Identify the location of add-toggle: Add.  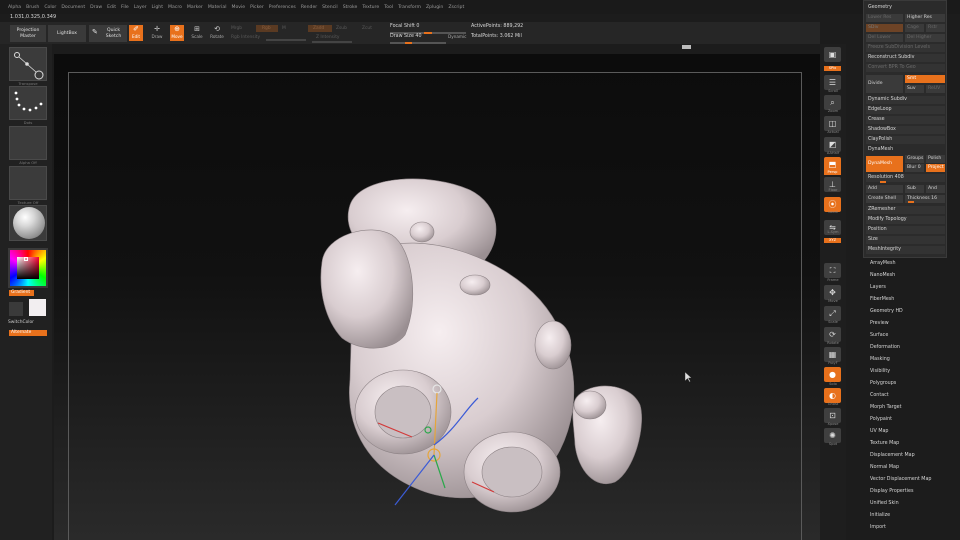
(884, 189).